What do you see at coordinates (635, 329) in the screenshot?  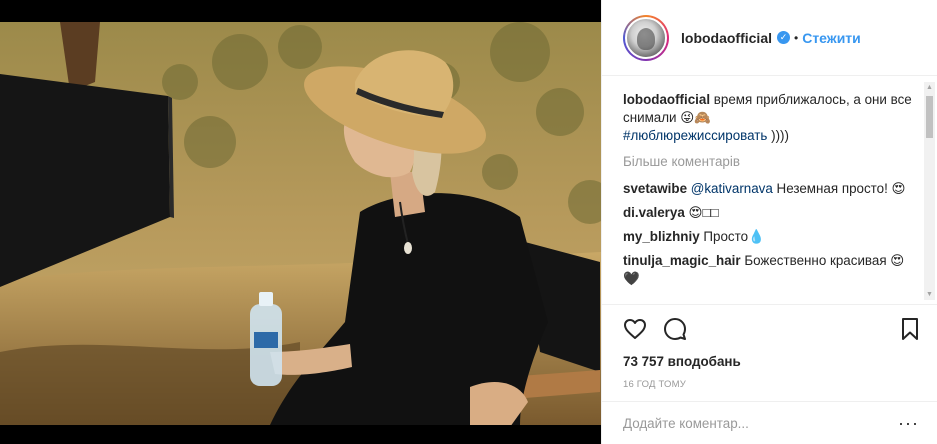 I see `heart-icon` at bounding box center [635, 329].